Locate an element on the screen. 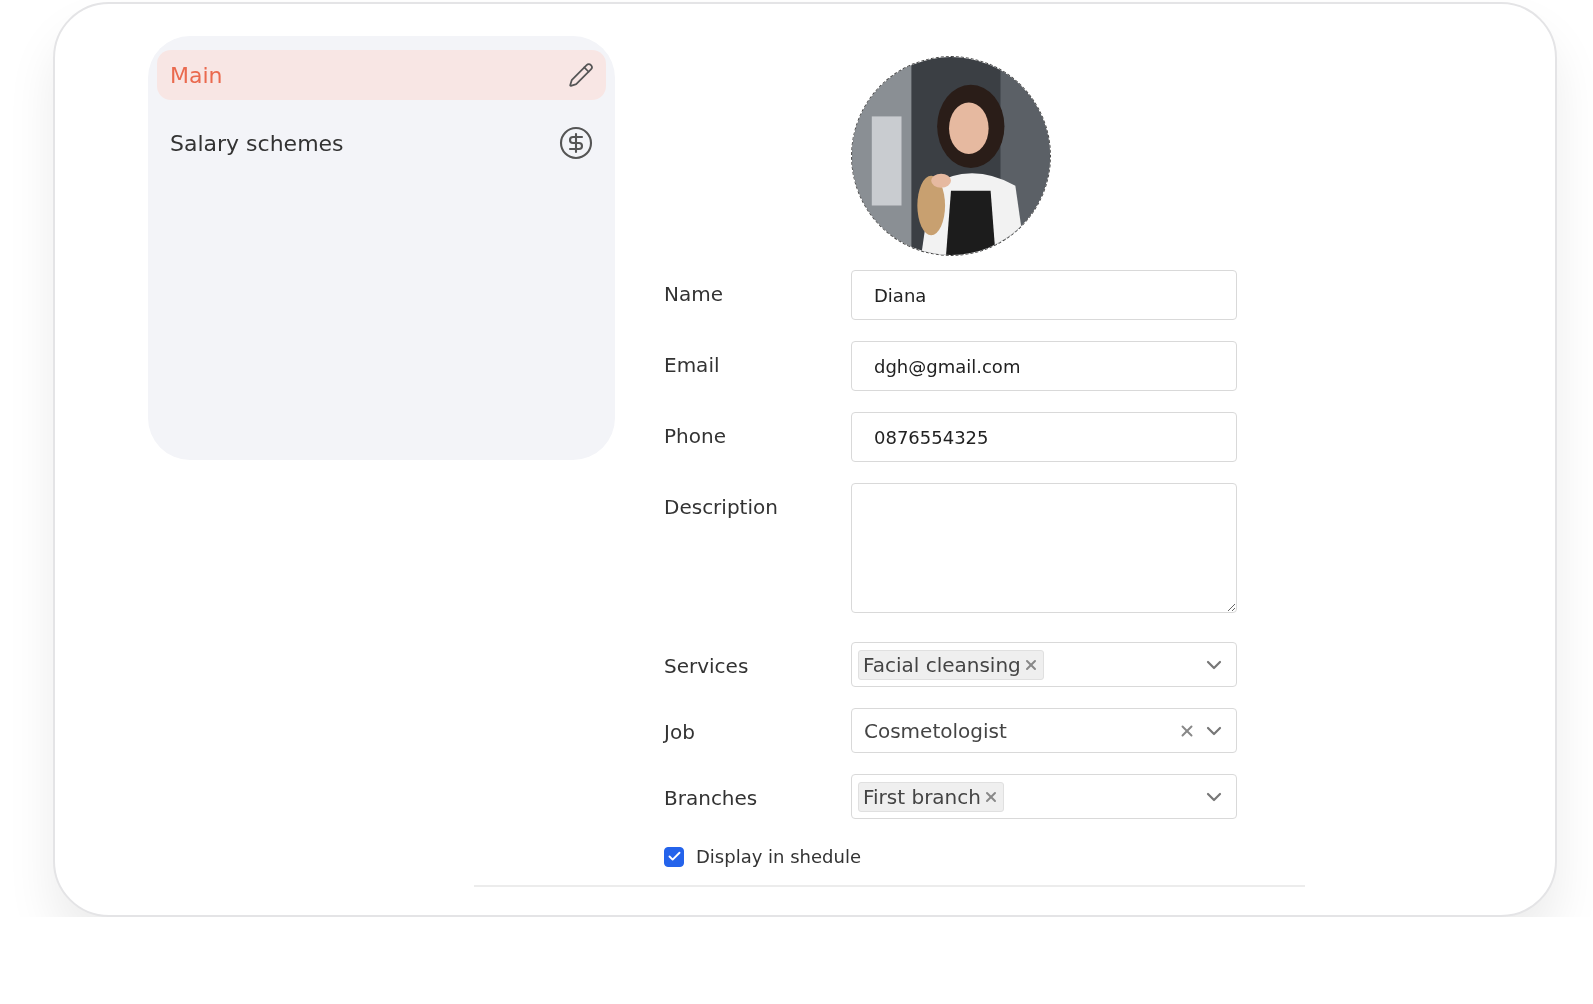 This screenshot has height=1004, width=1593. select-field: Cosmetologist is located at coordinates (1044, 730).